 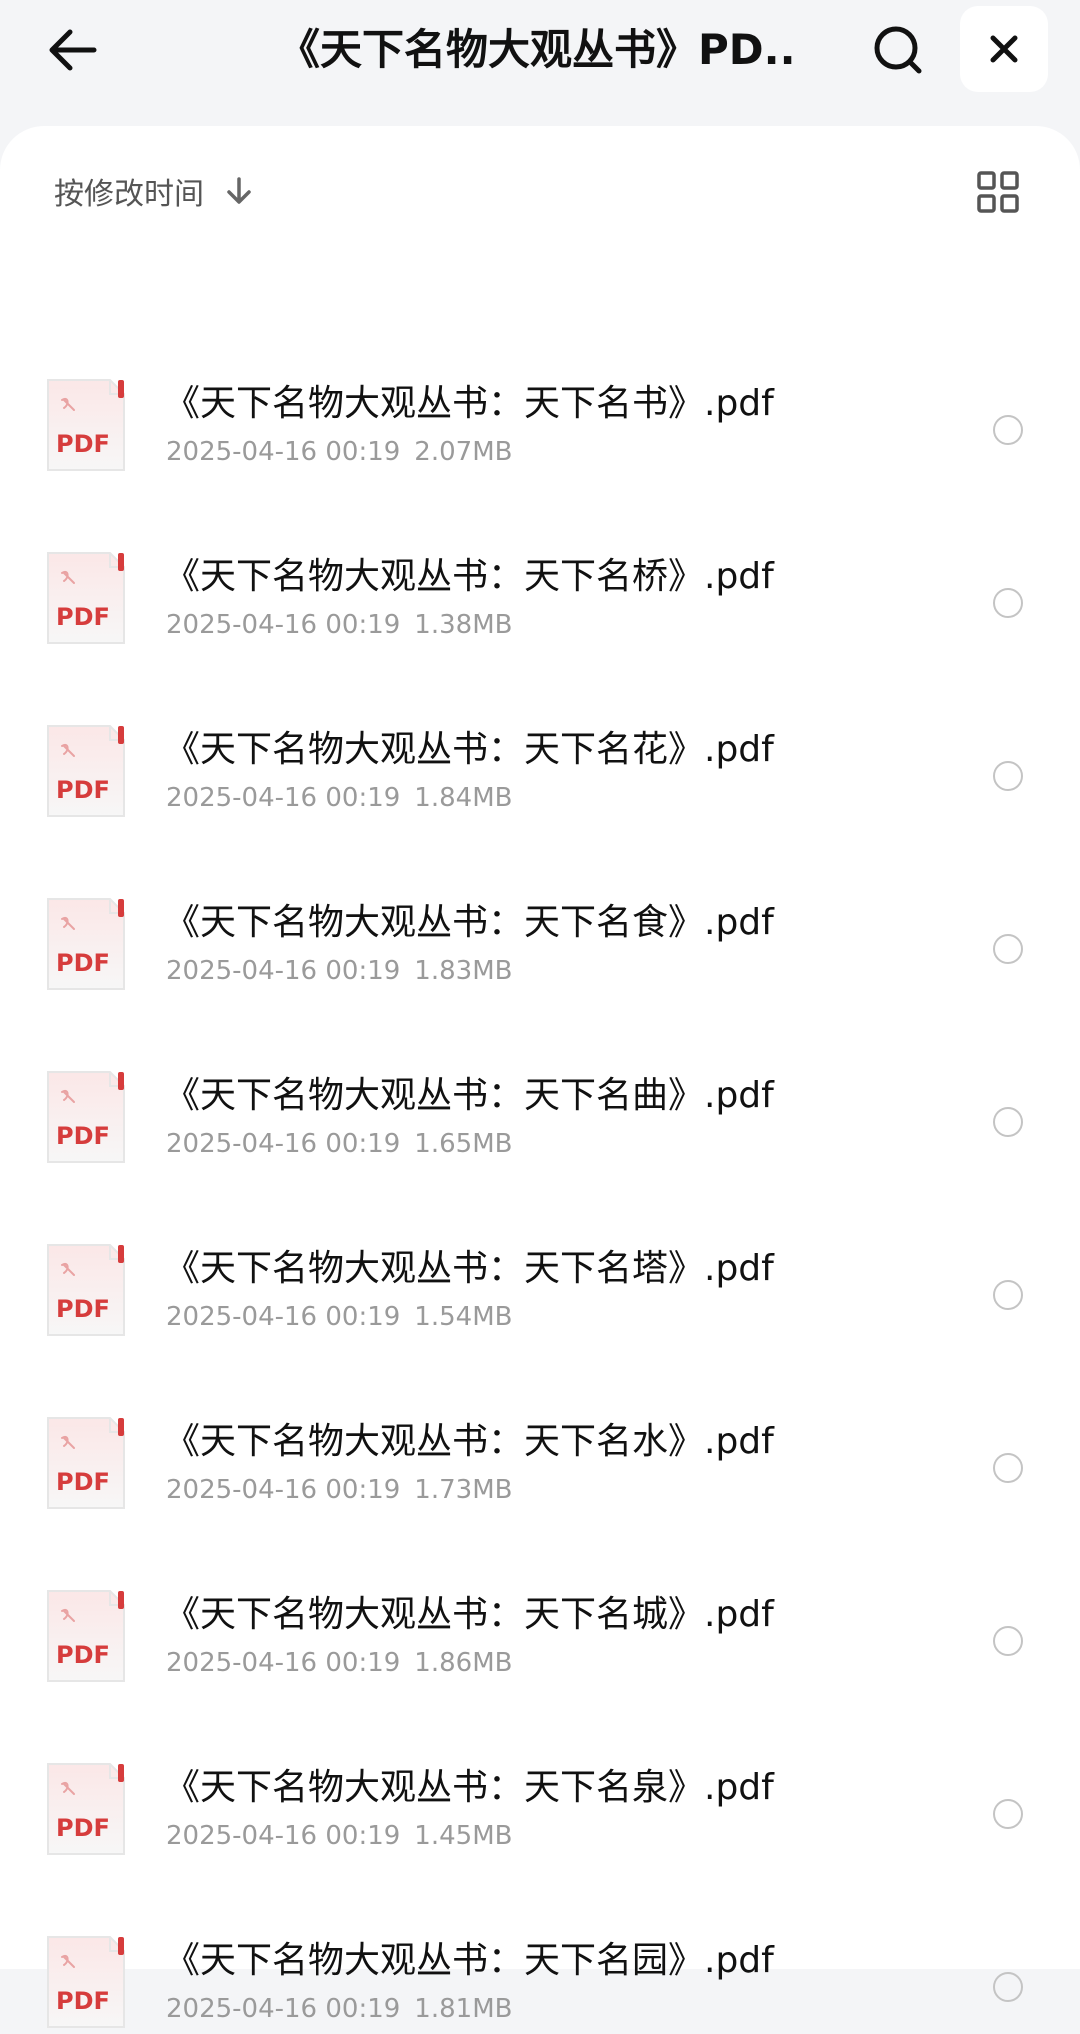 What do you see at coordinates (129, 194) in the screenshot?
I see `sort-label: 按修改时间` at bounding box center [129, 194].